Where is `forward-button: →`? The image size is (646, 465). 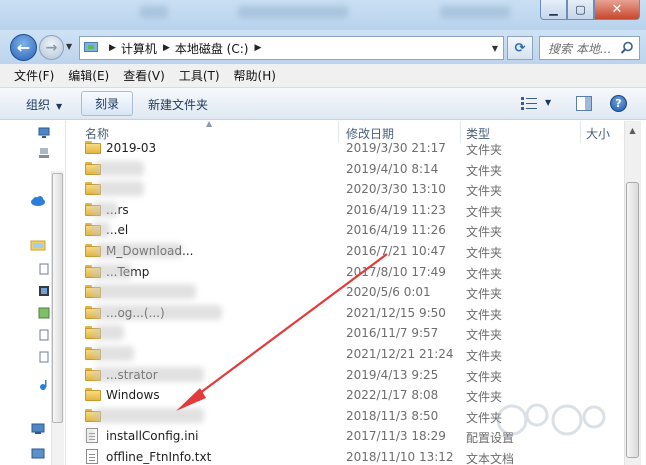
forward-button: → is located at coordinates (51, 47).